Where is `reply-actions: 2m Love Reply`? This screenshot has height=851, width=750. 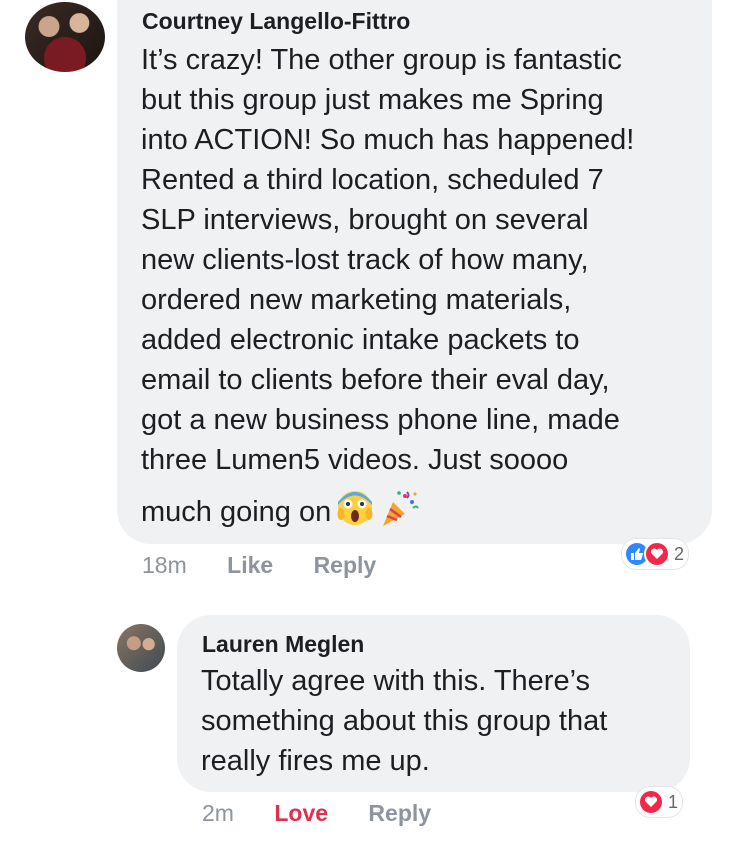 reply-actions: 2m Love Reply is located at coordinates (333, 813).